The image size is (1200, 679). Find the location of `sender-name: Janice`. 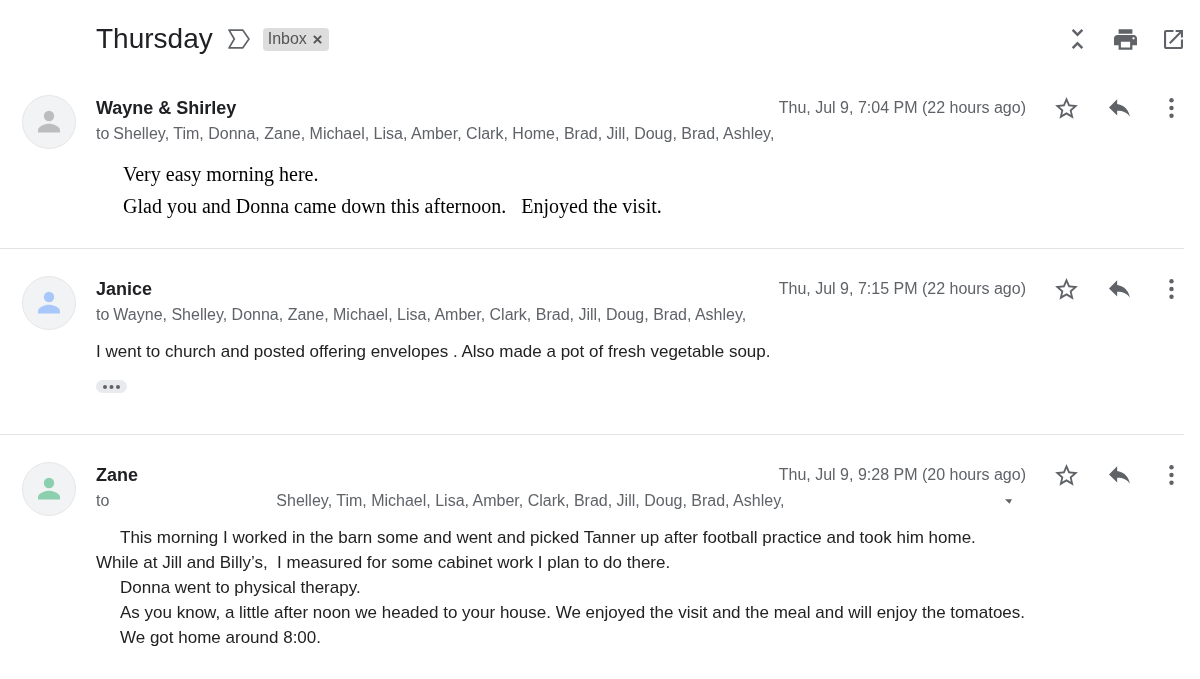

sender-name: Janice is located at coordinates (124, 289).